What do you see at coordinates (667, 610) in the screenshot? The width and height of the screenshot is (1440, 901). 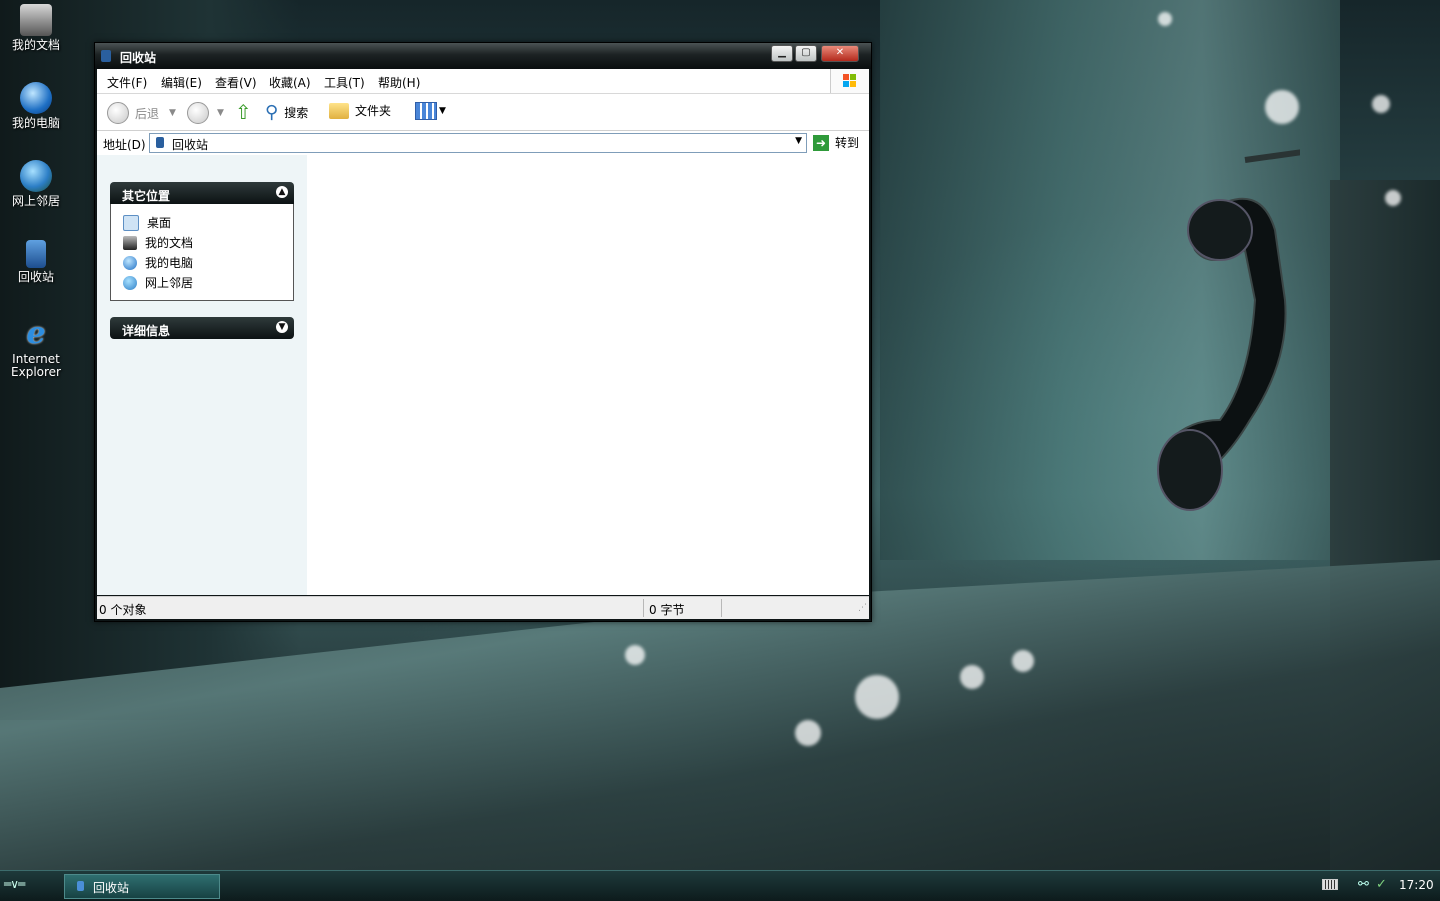 I see `status-size: 0 字节` at bounding box center [667, 610].